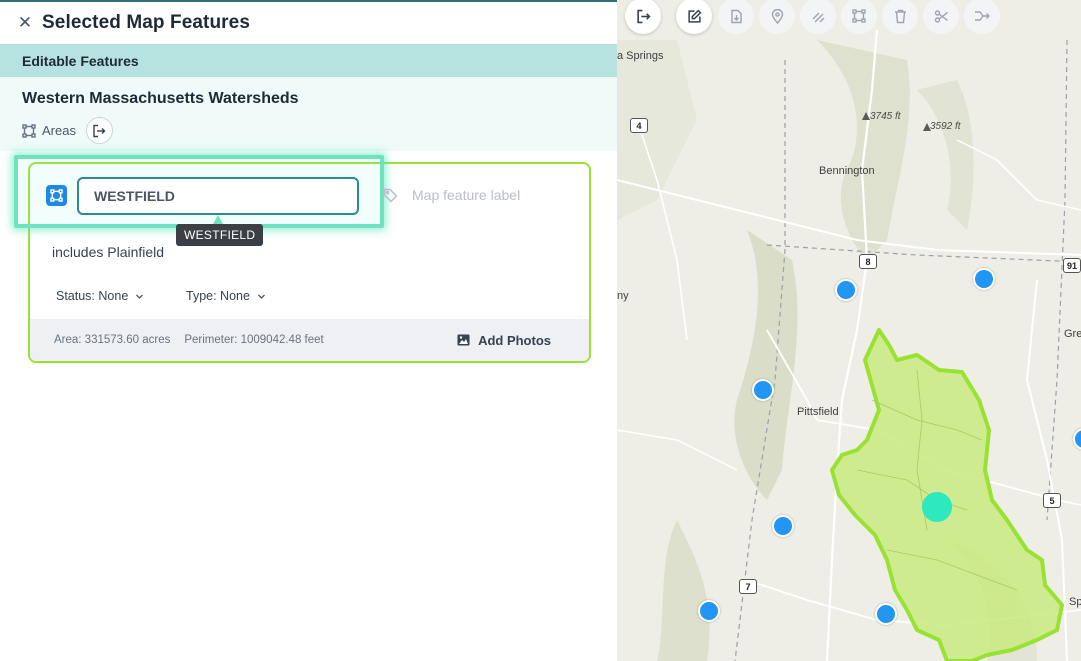 The image size is (1081, 661). What do you see at coordinates (254, 340) in the screenshot?
I see `perimeter-readout: Perimeter: 1009042.48 feet` at bounding box center [254, 340].